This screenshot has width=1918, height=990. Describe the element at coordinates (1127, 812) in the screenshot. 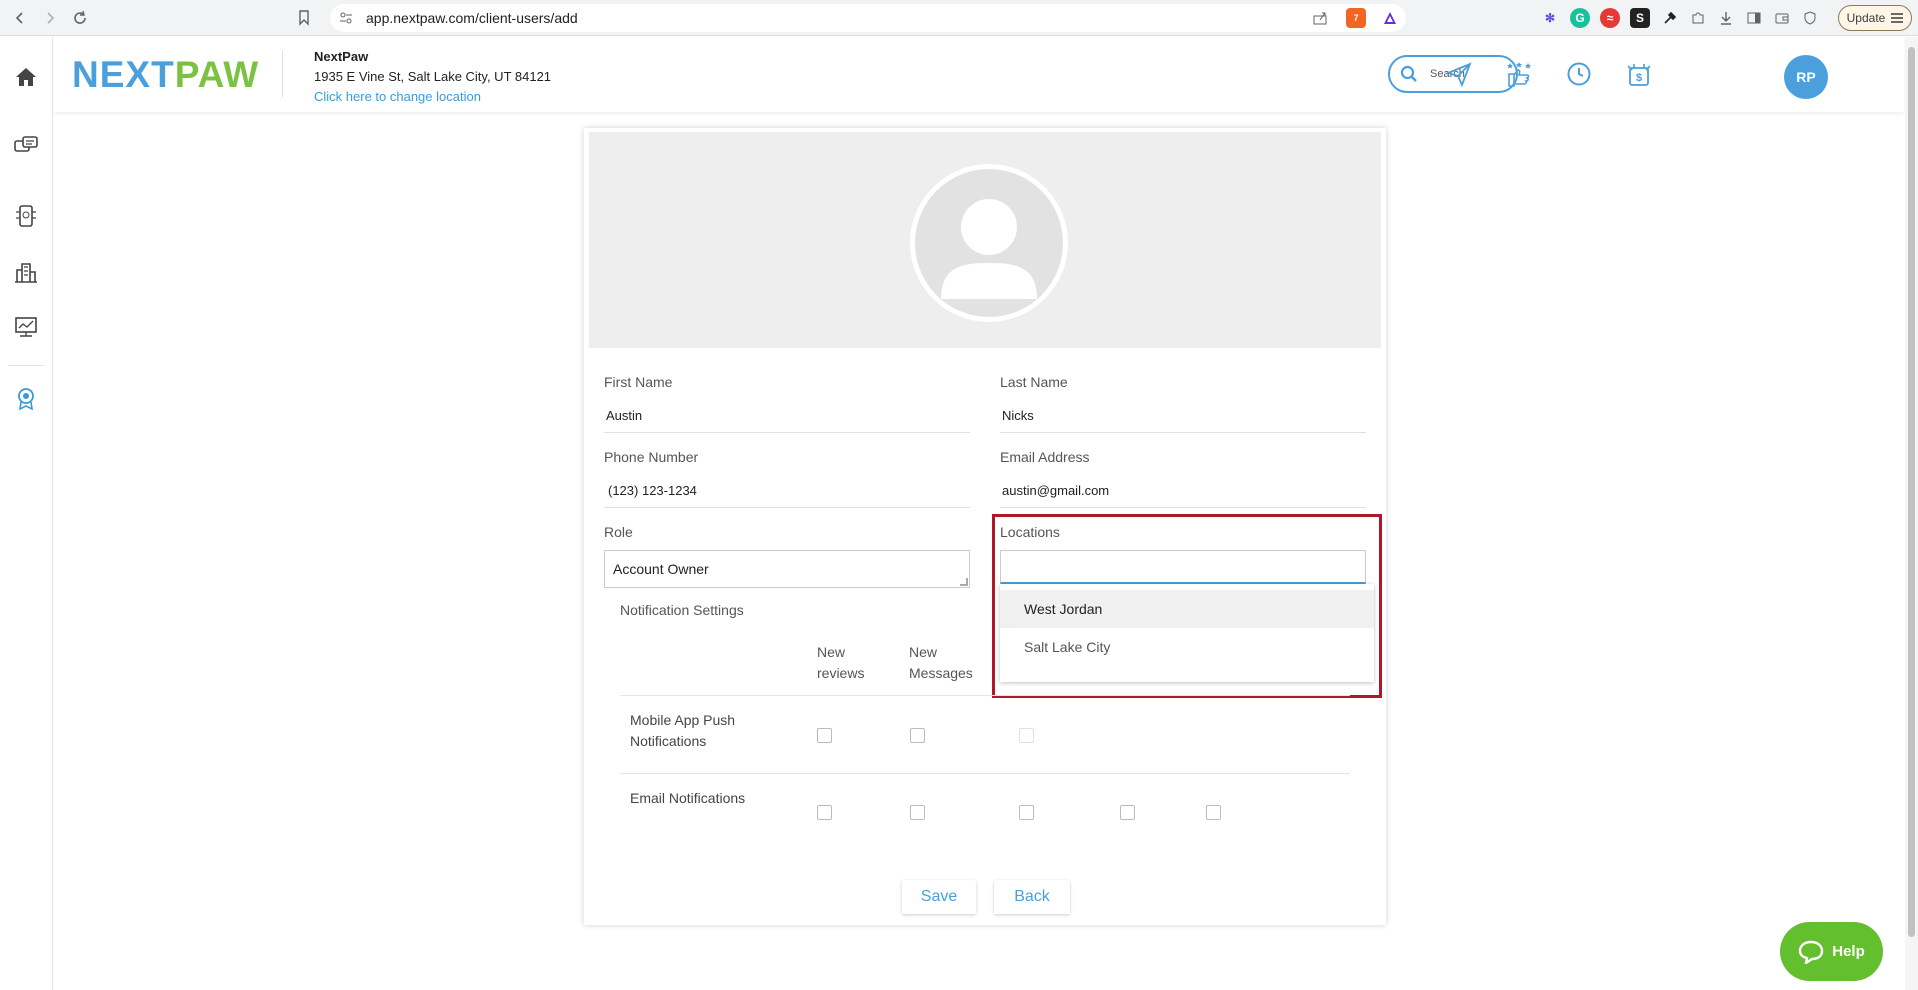

I see `email-fourth-checkbox` at that location.